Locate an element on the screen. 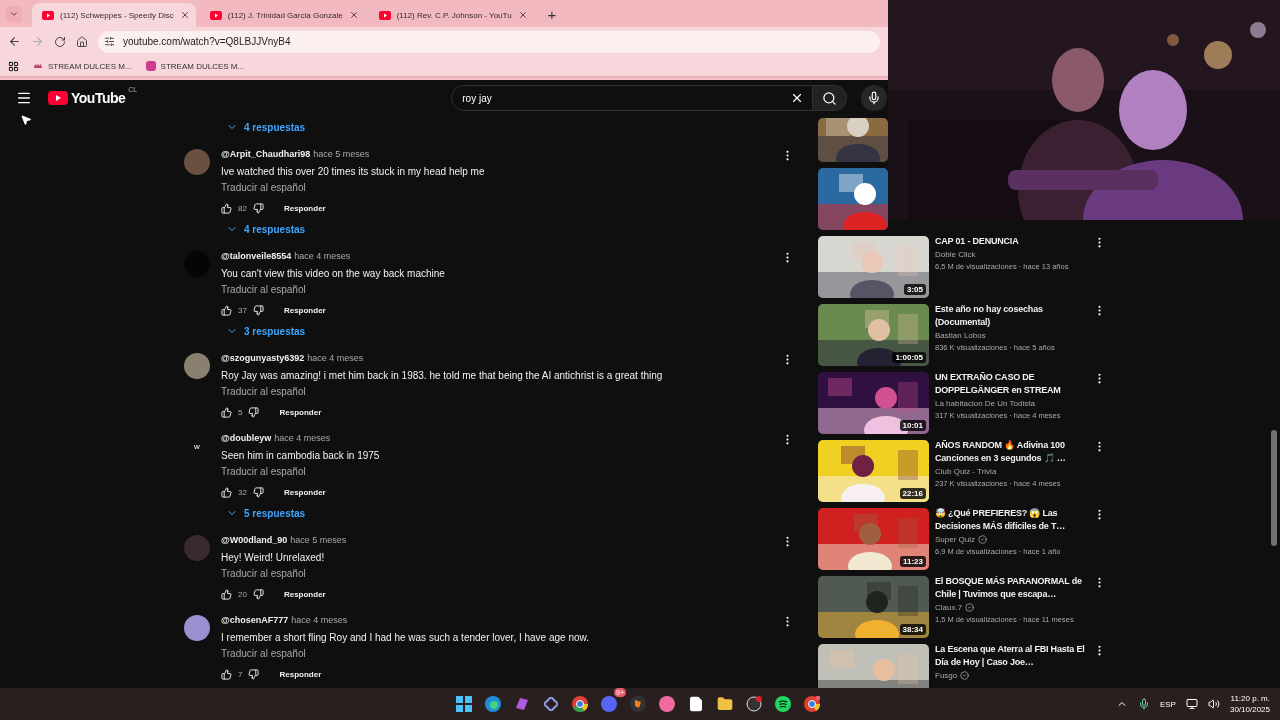 Image resolution: width=1280 pixels, height=720 pixels. swirl-icon is located at coordinates (493, 704).